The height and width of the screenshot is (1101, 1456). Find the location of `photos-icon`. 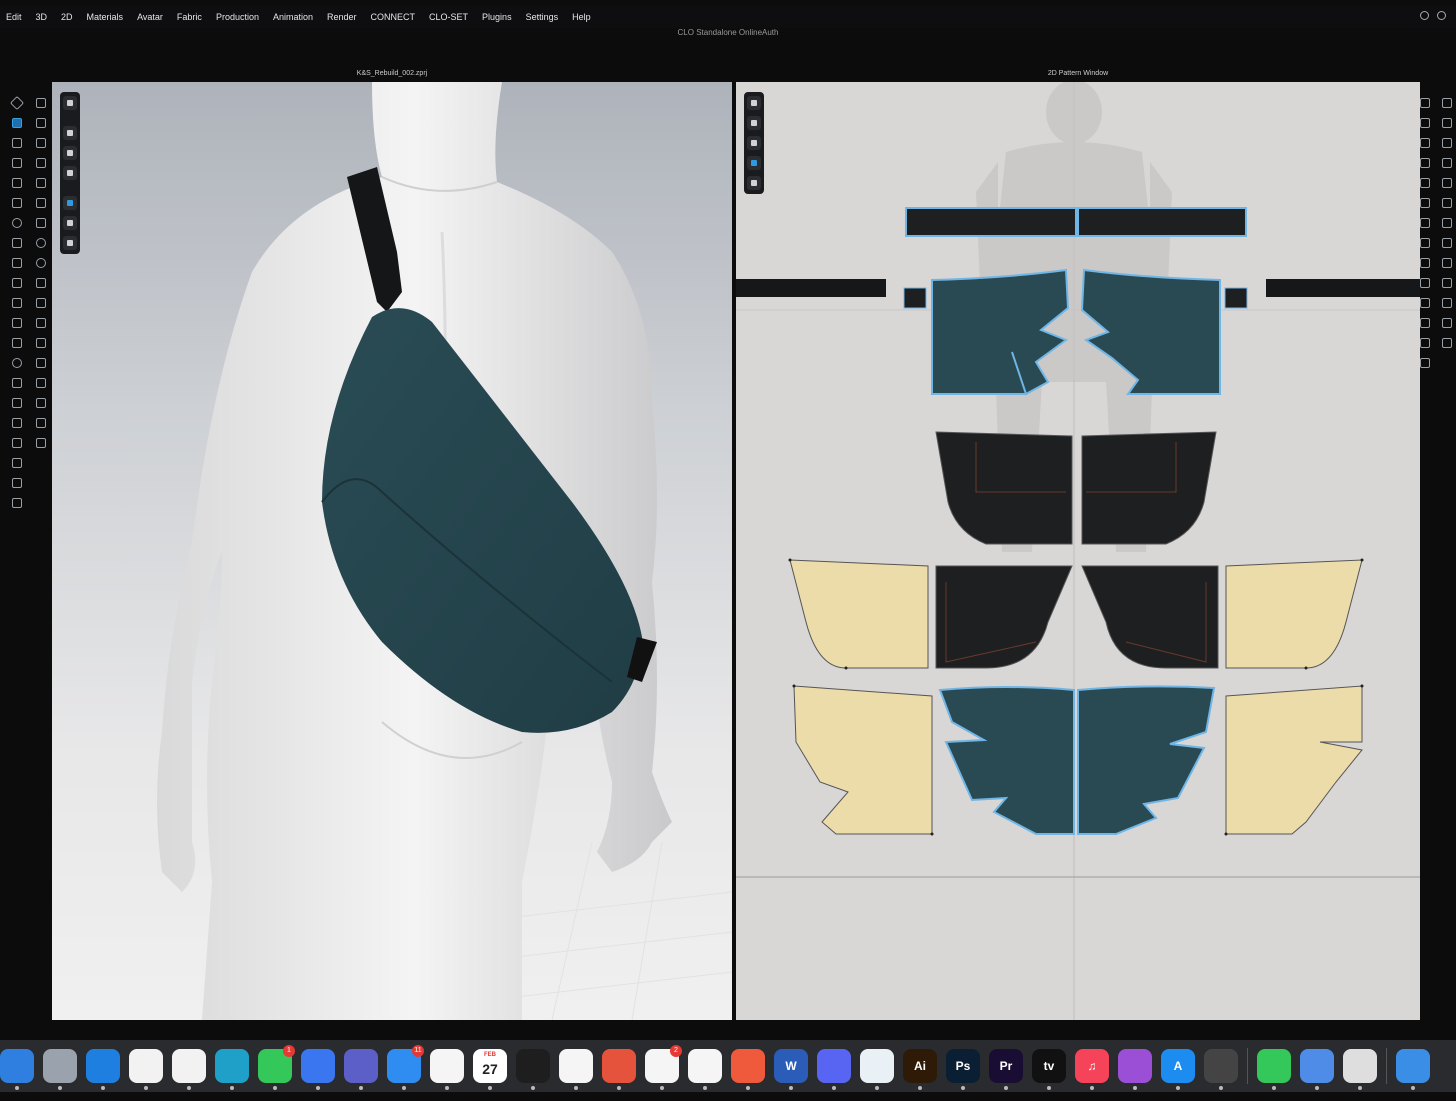

photos-icon is located at coordinates (447, 1069).